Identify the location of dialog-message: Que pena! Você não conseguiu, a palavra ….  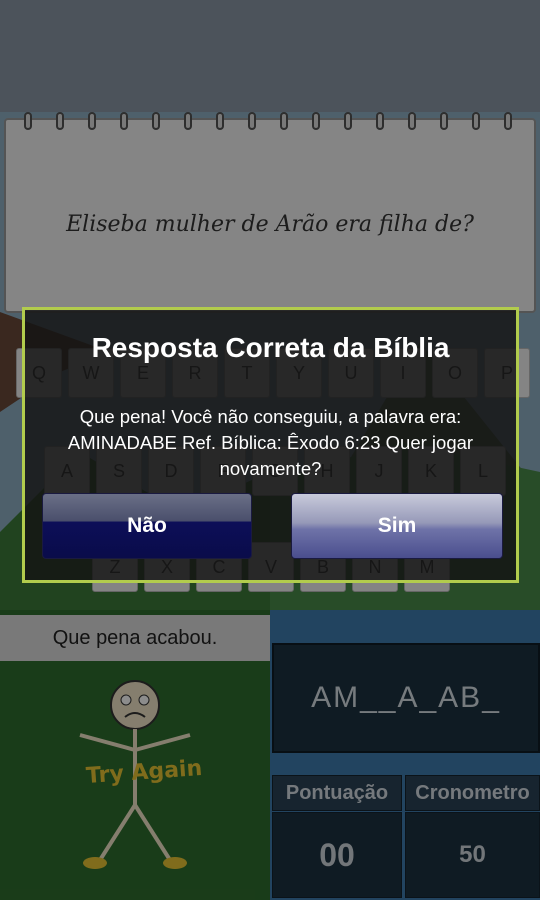
(270, 442).